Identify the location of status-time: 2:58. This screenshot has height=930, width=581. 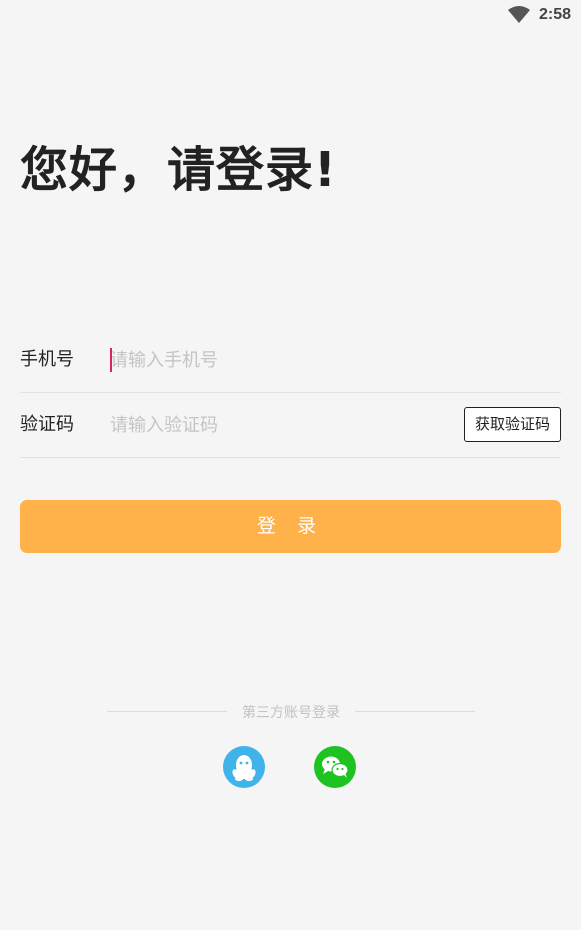
(555, 14).